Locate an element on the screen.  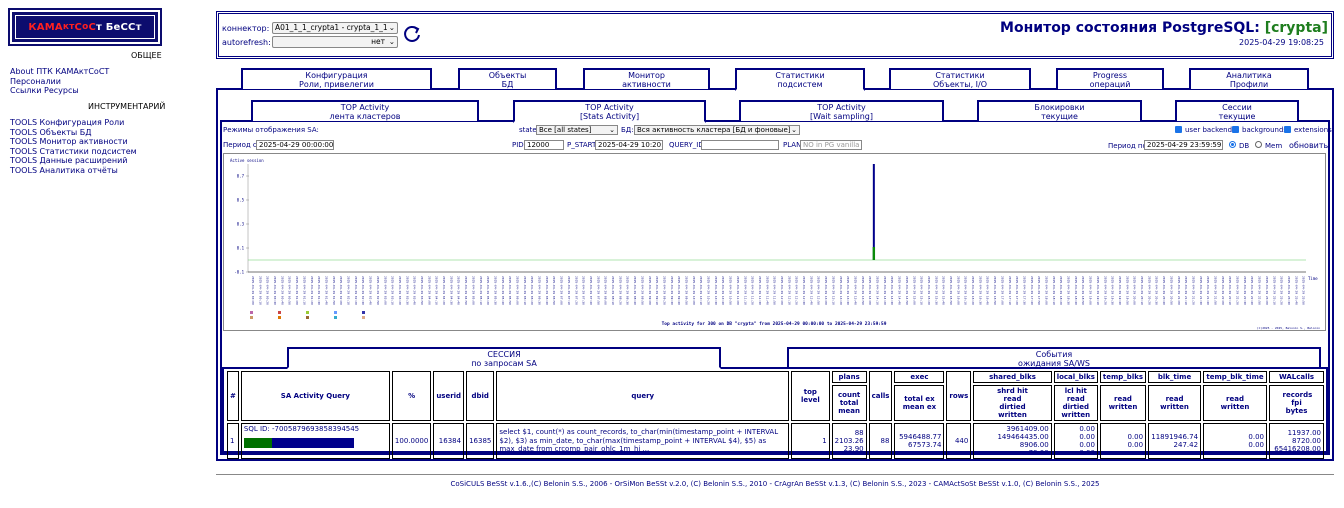
x-tick-label: 2025-04-29 10:30 is located at coordinates (716, 290).